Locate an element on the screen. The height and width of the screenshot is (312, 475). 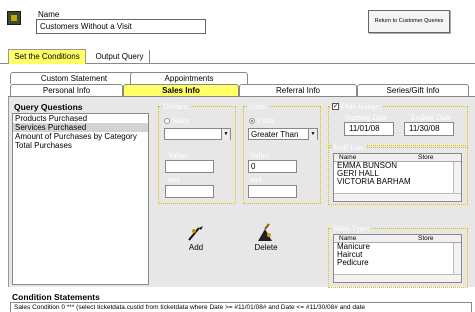
delete-button: Delete is located at coordinates (266, 239).